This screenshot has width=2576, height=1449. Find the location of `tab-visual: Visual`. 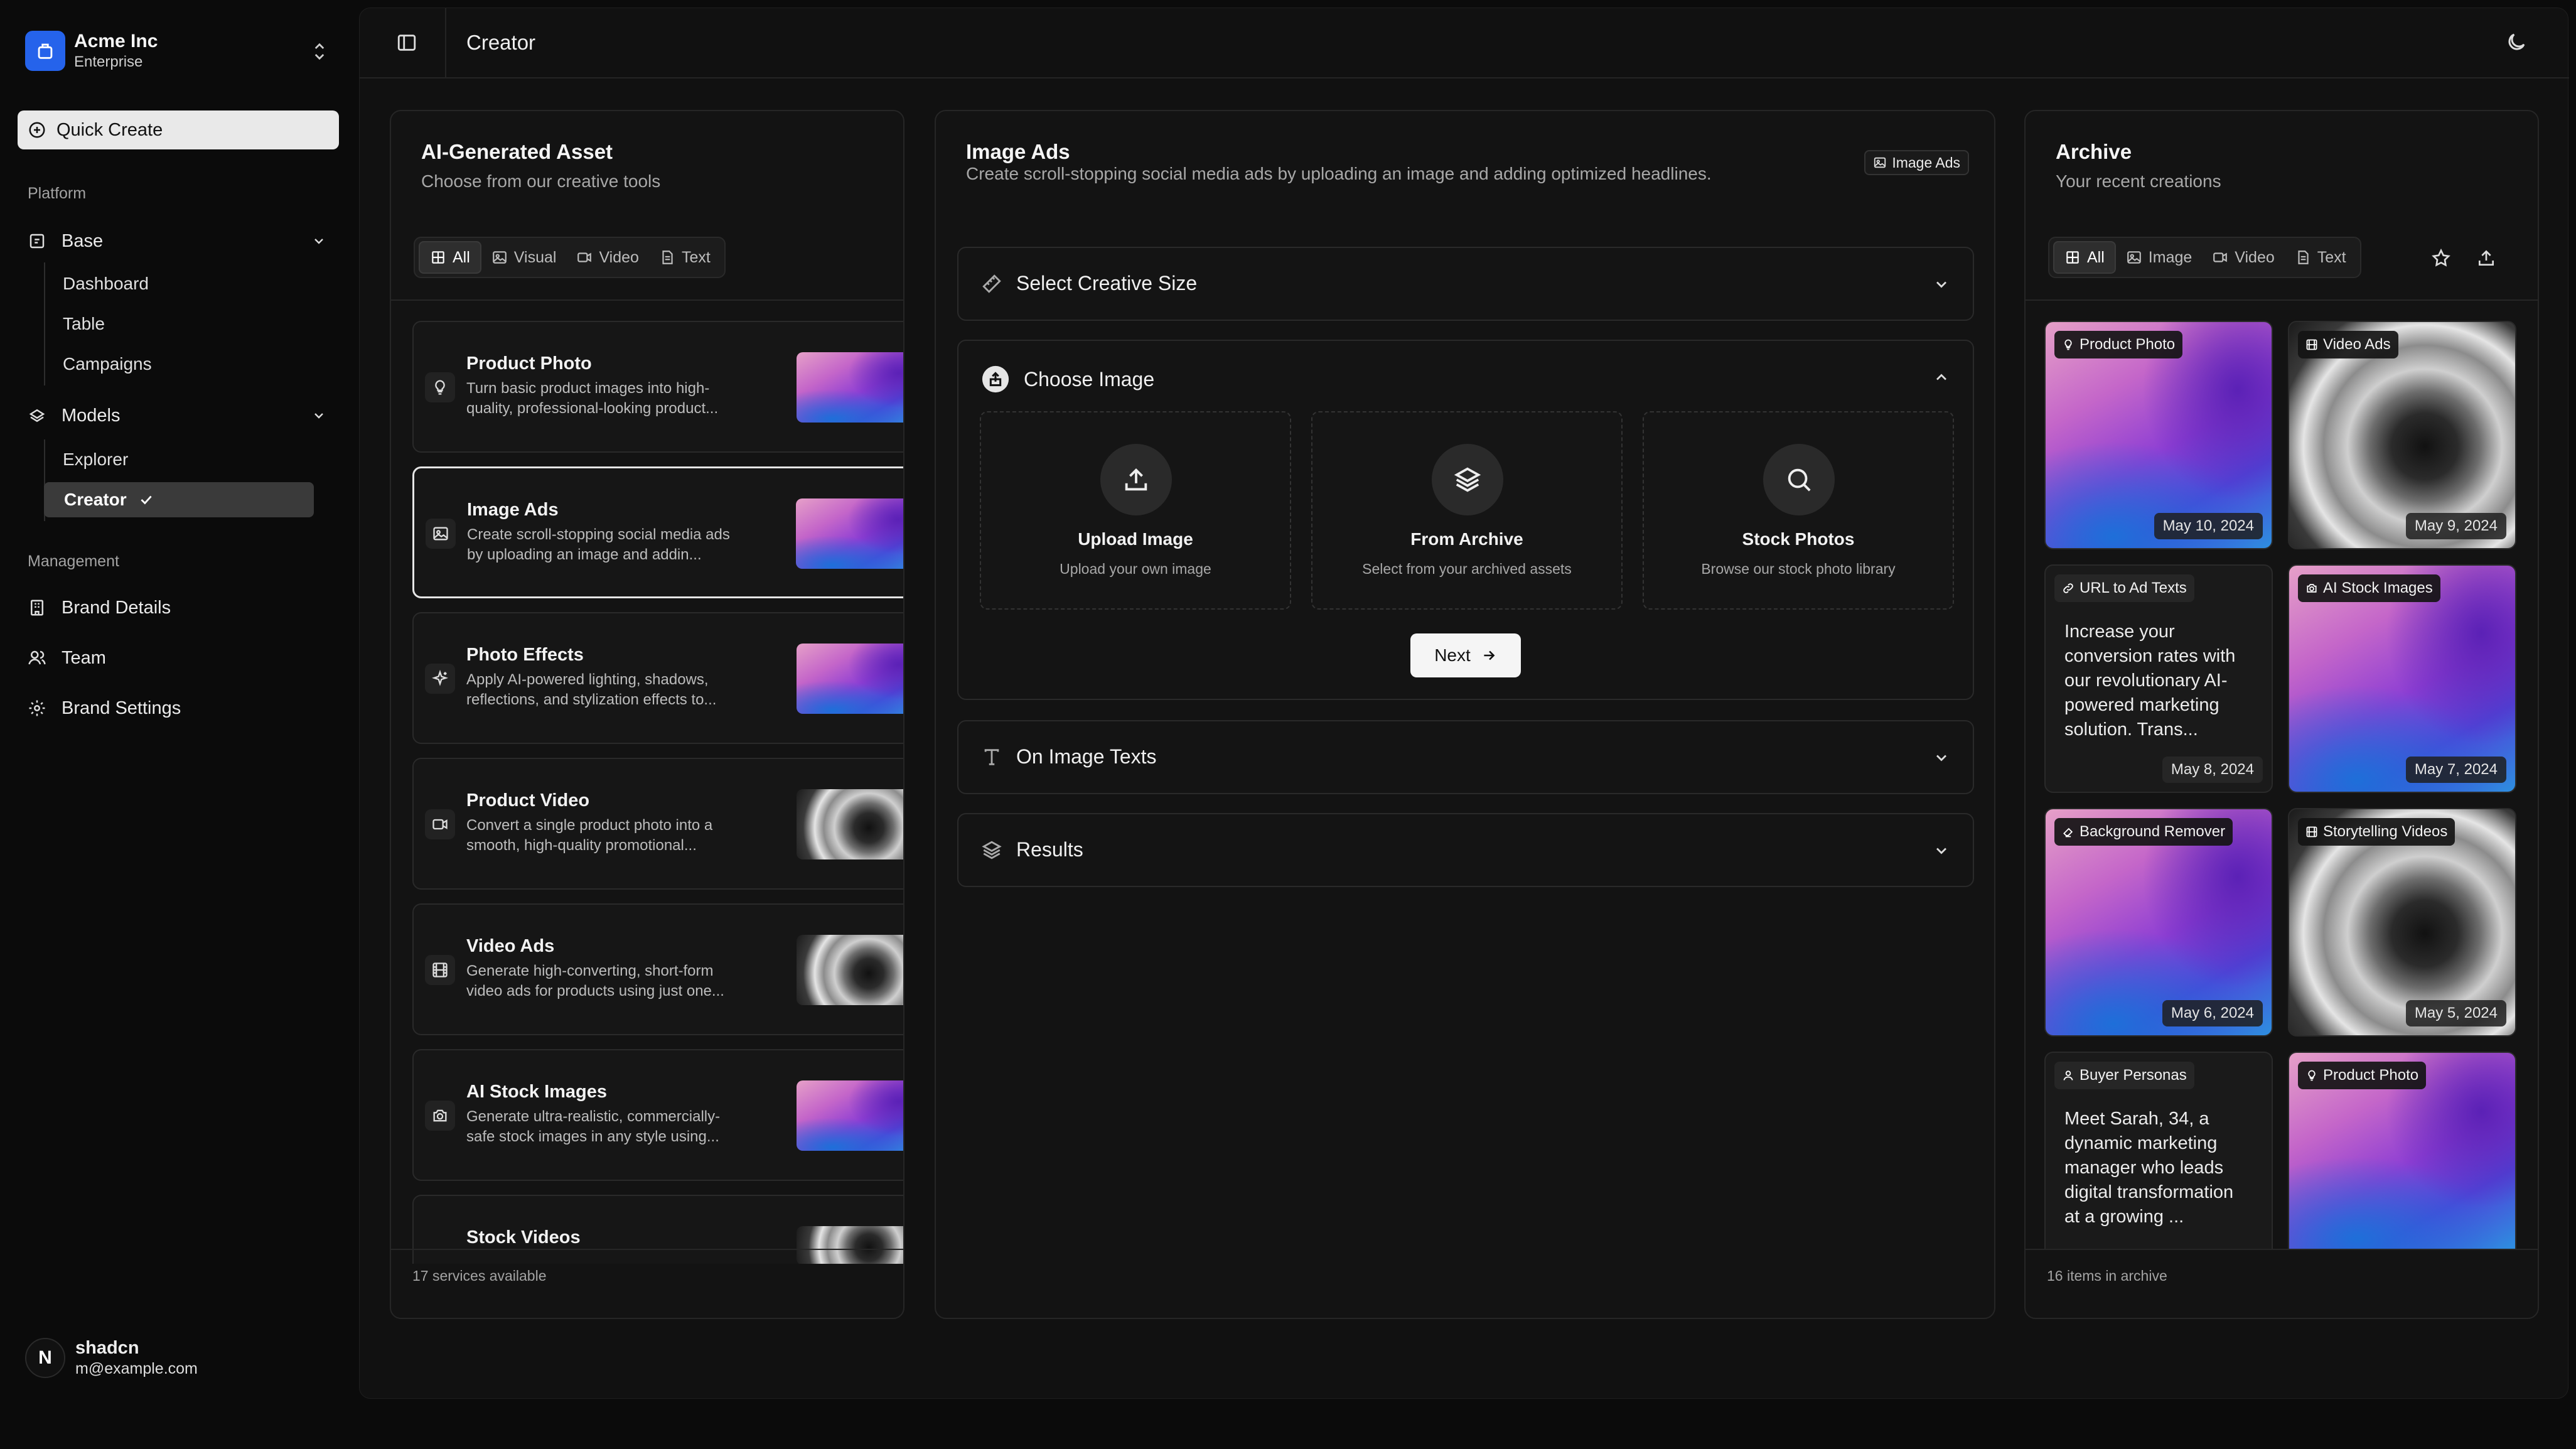

tab-visual: Visual is located at coordinates (524, 258).